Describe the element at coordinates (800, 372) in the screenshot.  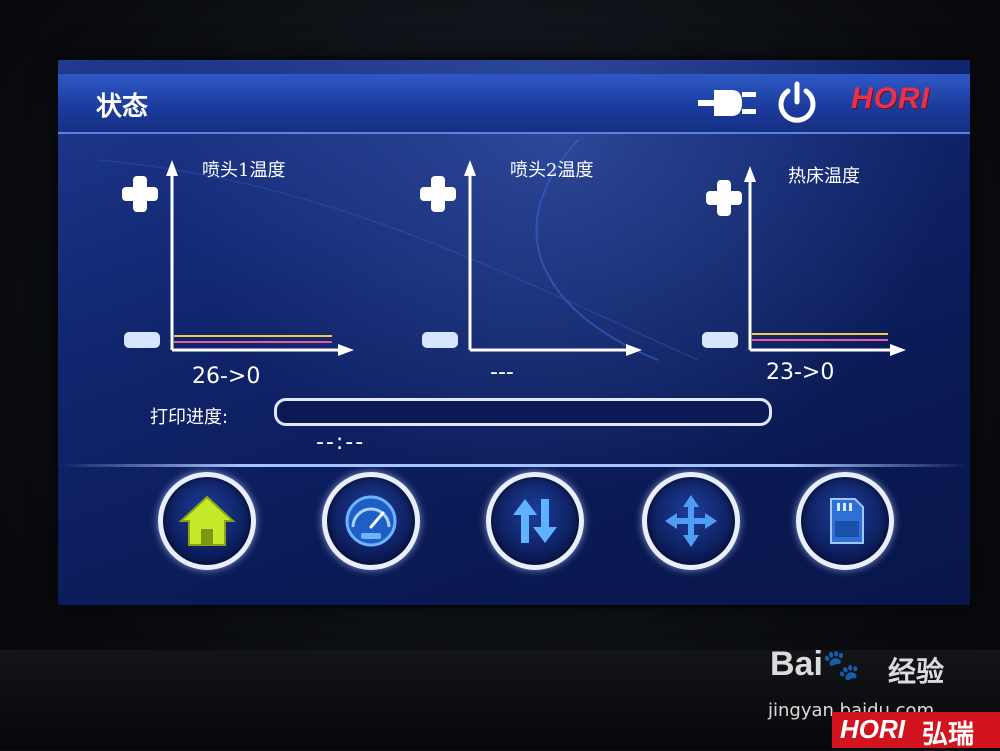
I see `bed-temp-value: 23->0` at that location.